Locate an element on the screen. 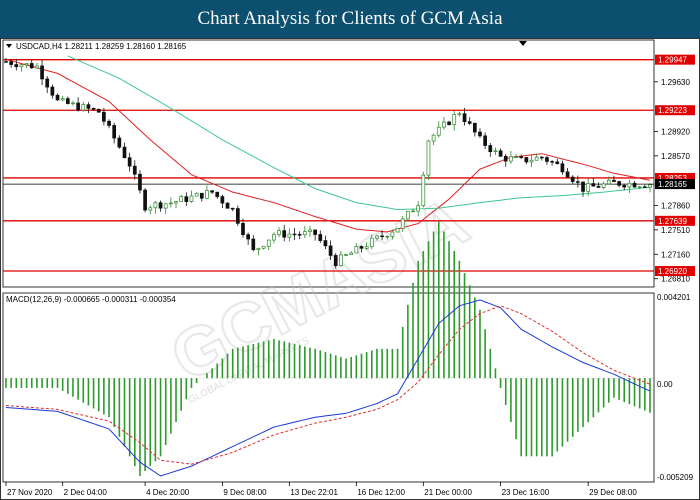  banner-title: Chart Analysis for Clients of GCM Asia is located at coordinates (350, 18).